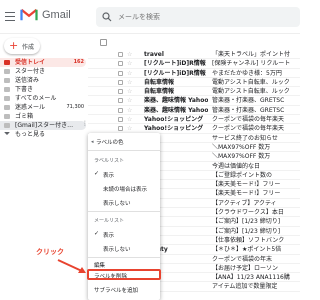 The image size is (320, 300). Describe the element at coordinates (29, 14) in the screenshot. I see `gmail-m-icon` at that location.